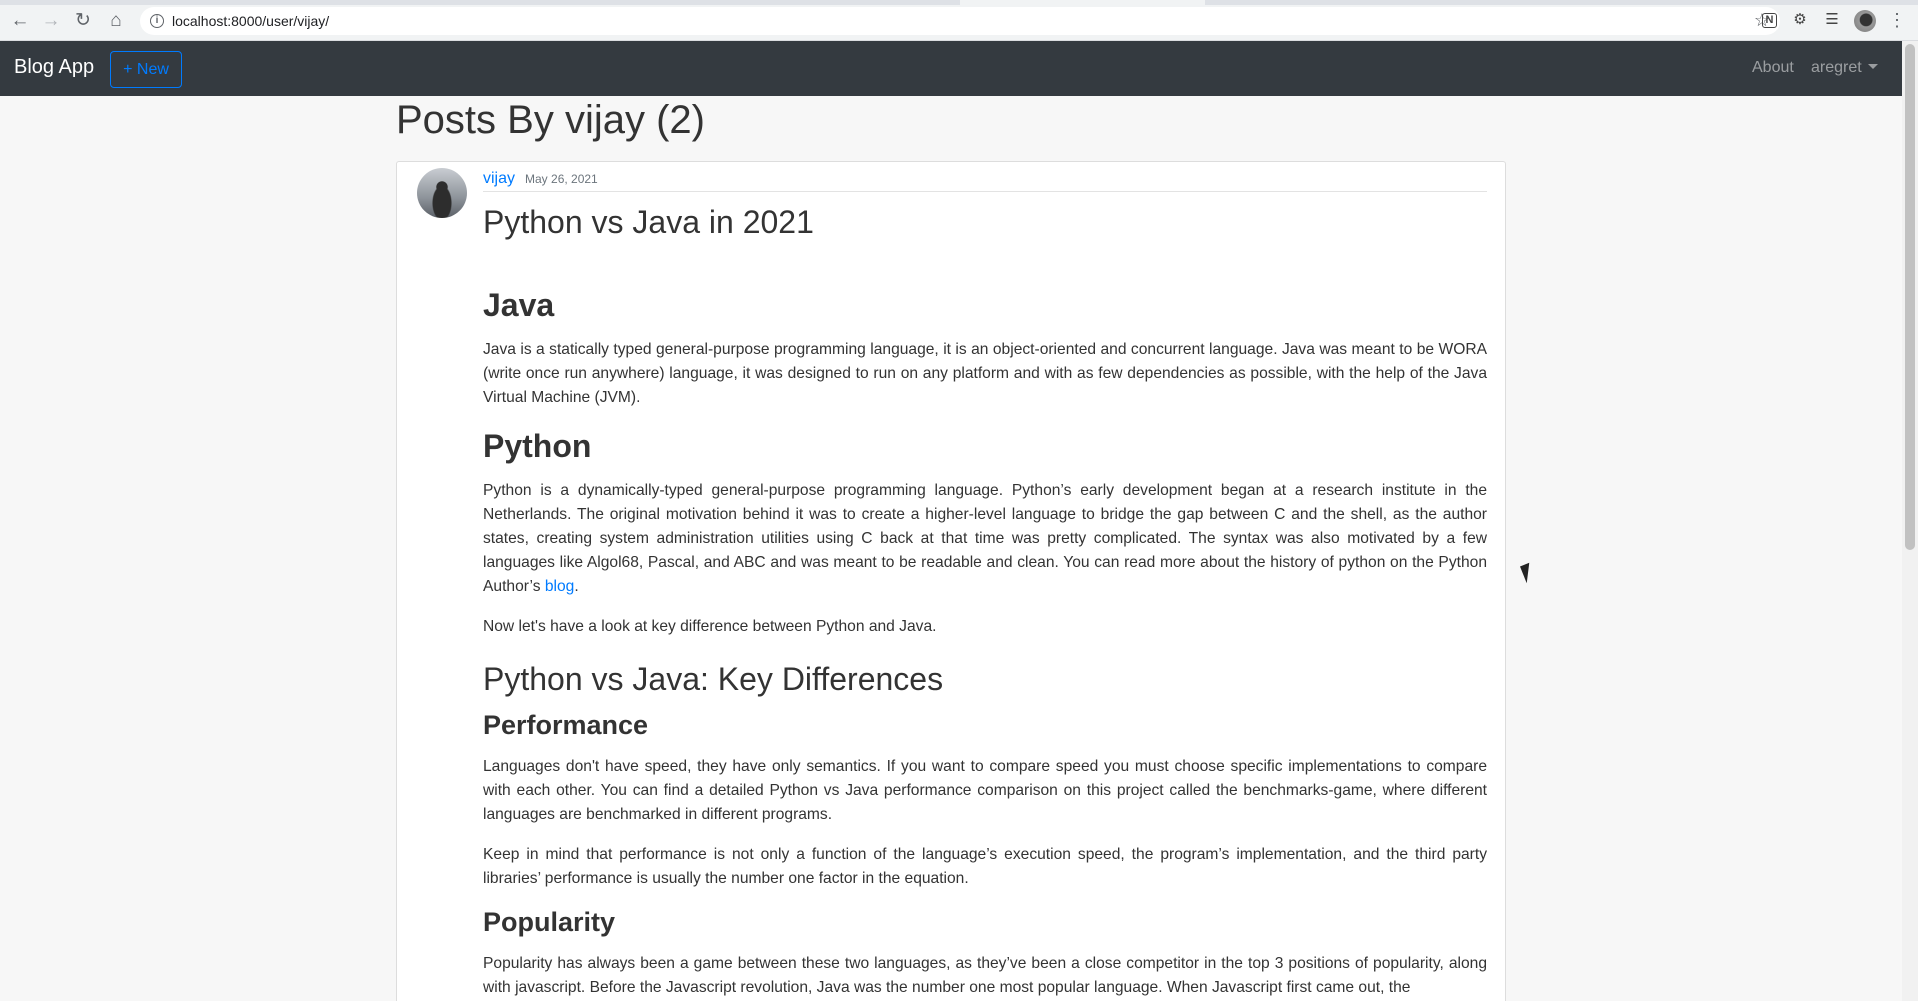 Image resolution: width=1918 pixels, height=1001 pixels. What do you see at coordinates (576, 586) in the screenshot?
I see `paragraph-python-end: .` at bounding box center [576, 586].